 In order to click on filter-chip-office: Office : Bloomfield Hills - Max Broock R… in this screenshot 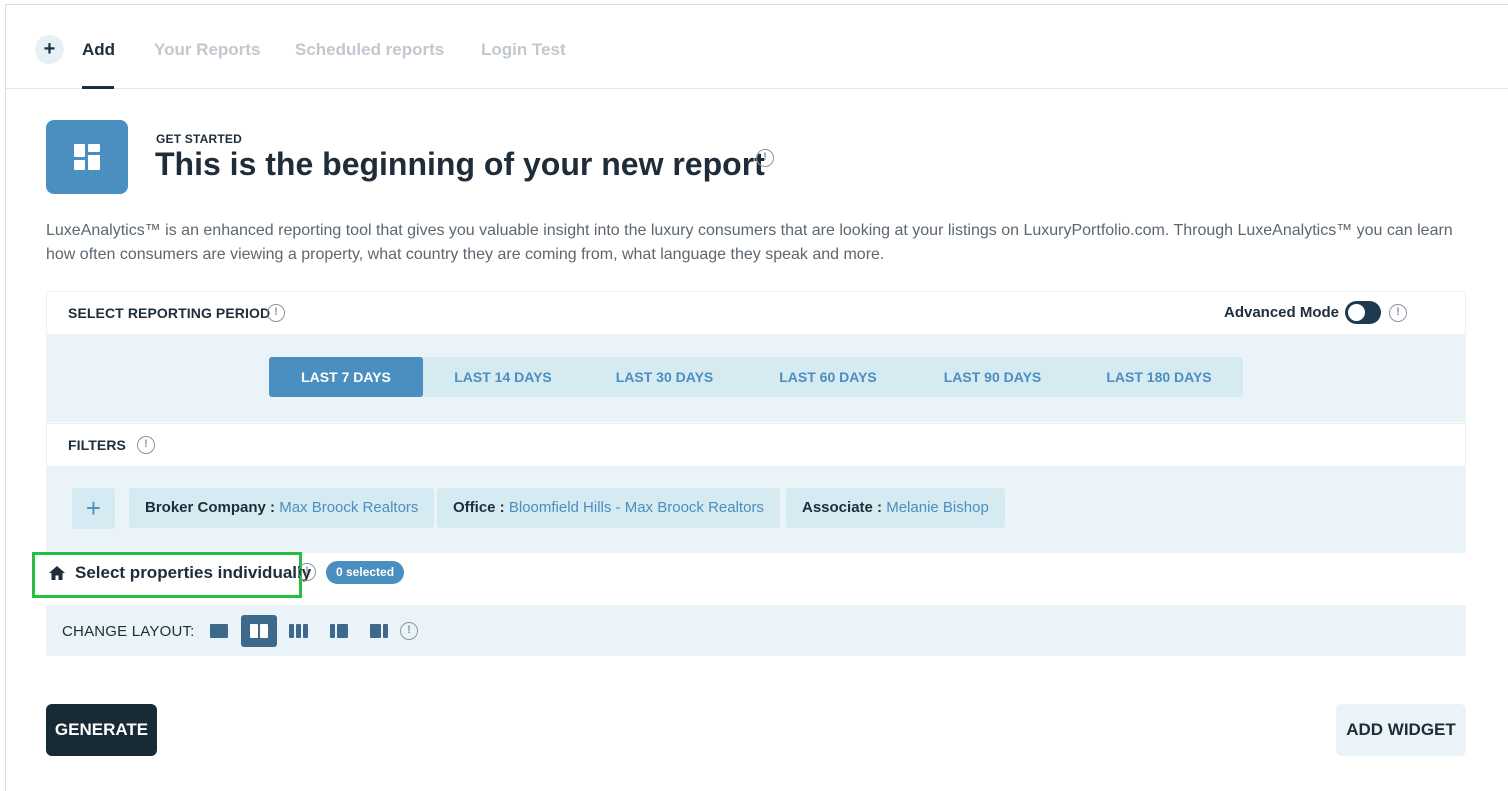, I will do `click(608, 508)`.